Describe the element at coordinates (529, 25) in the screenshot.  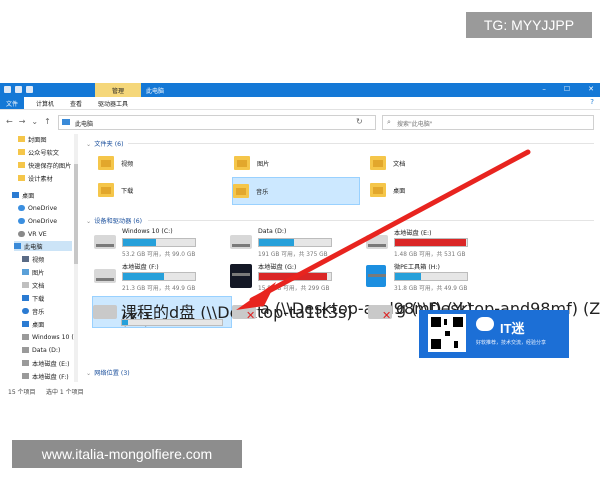
I see `tg-watermark-badge: TG: MYYJJPP` at that location.